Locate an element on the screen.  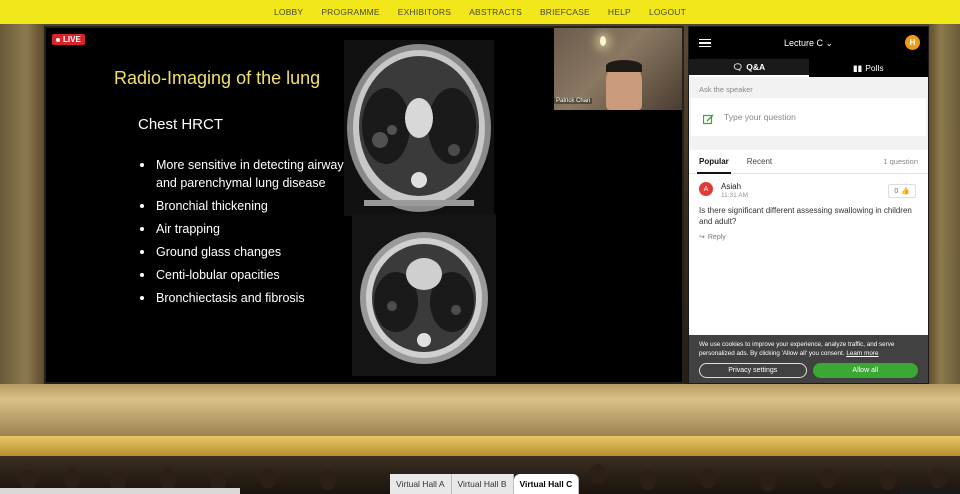
tab-virtual-hall-b: Virtual Hall B is located at coordinates (482, 484).